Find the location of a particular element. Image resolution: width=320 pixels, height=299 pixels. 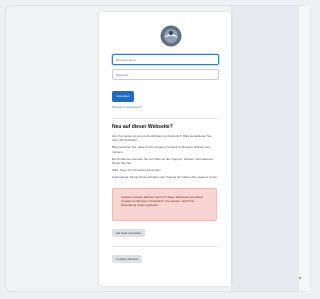

site-logo is located at coordinates (171, 36).